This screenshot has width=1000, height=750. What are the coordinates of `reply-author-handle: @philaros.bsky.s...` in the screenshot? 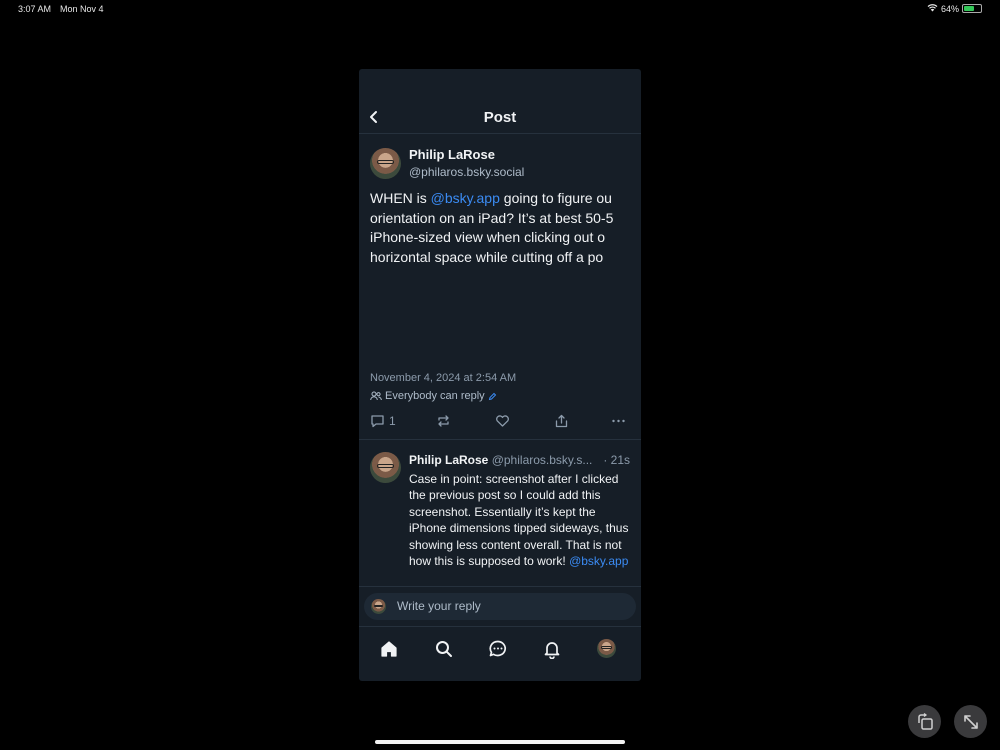 It's located at (542, 460).